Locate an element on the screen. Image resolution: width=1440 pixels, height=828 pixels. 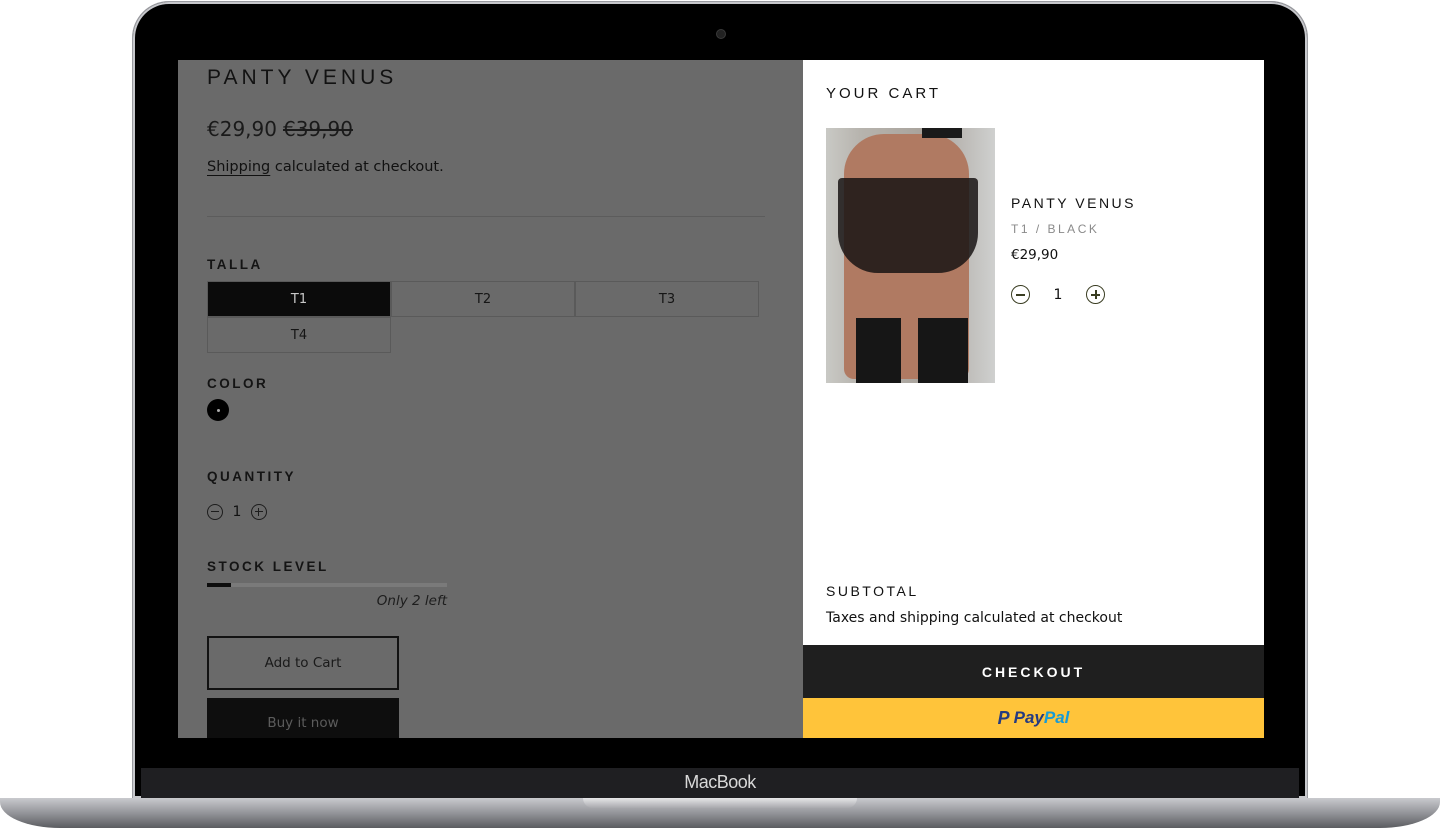
shipping-link: Shipping is located at coordinates (238, 167).